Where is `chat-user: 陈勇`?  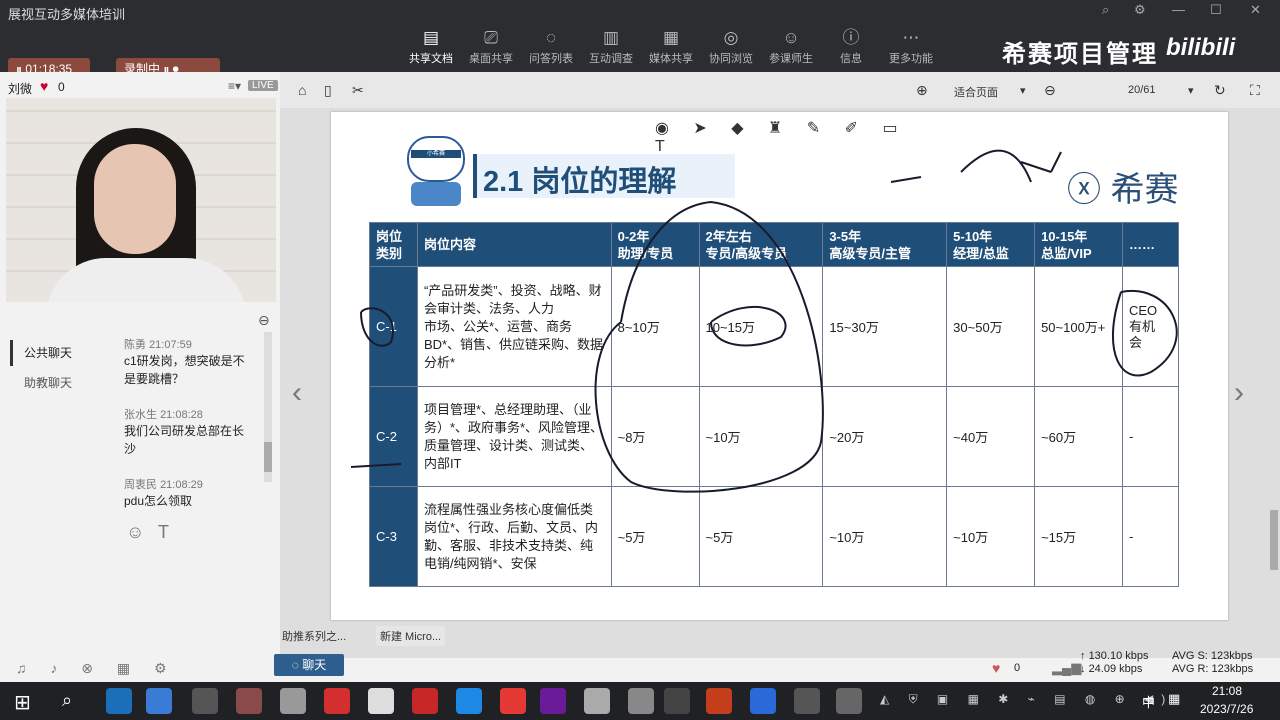
chat-user: 陈勇 is located at coordinates (135, 345).